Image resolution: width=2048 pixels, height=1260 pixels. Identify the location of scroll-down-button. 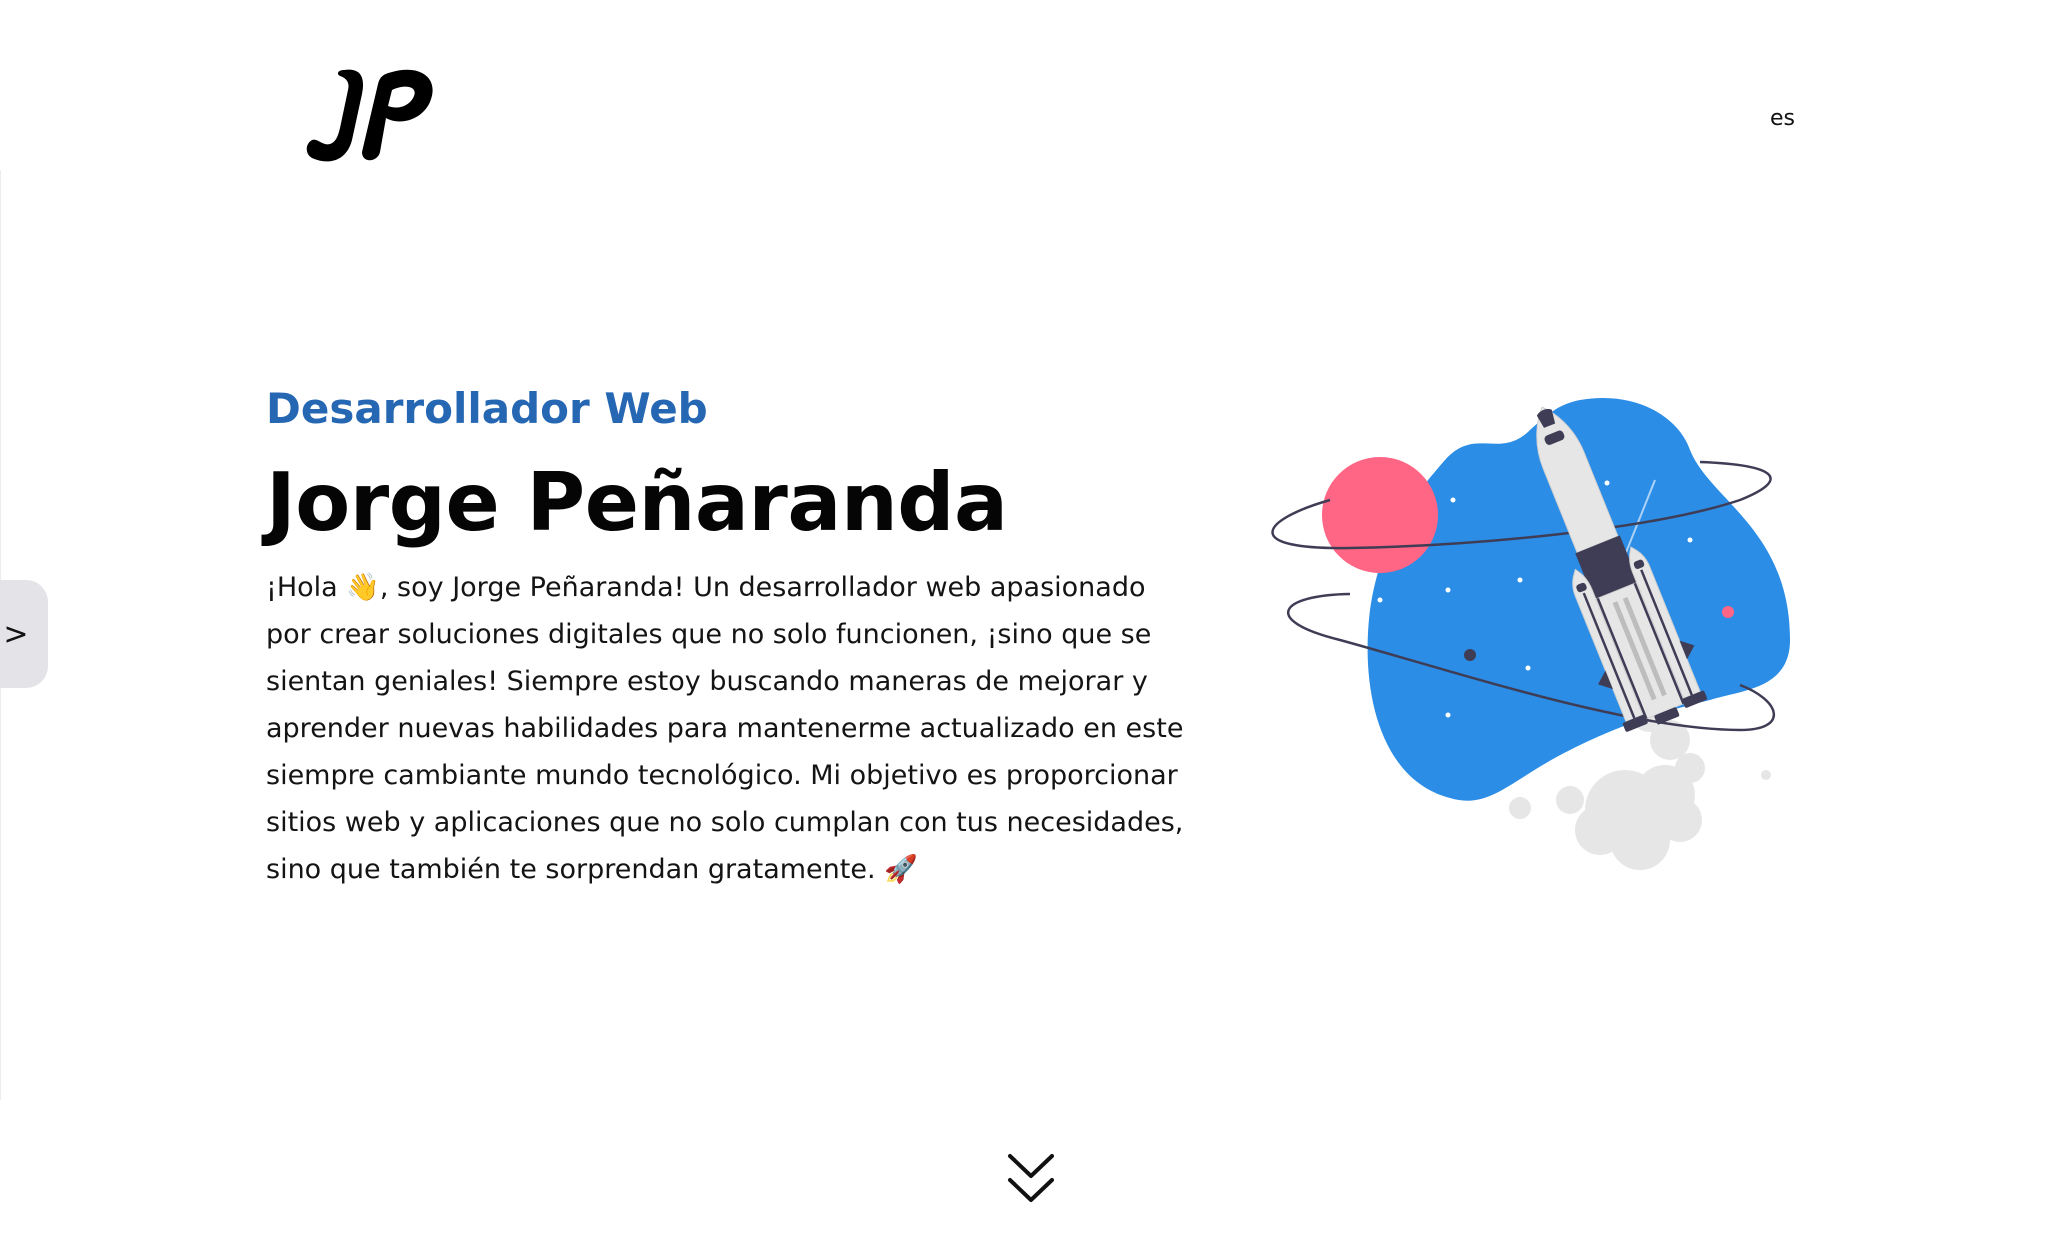
(1031, 1180).